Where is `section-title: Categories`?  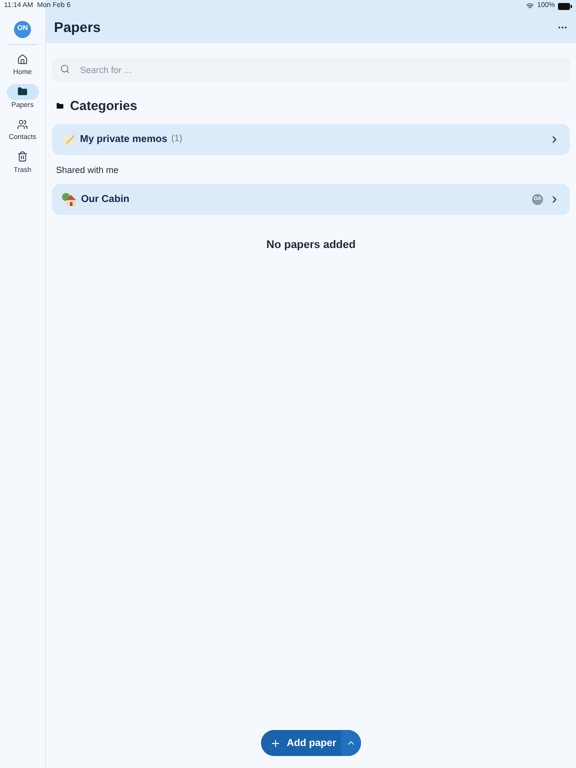 section-title: Categories is located at coordinates (104, 106).